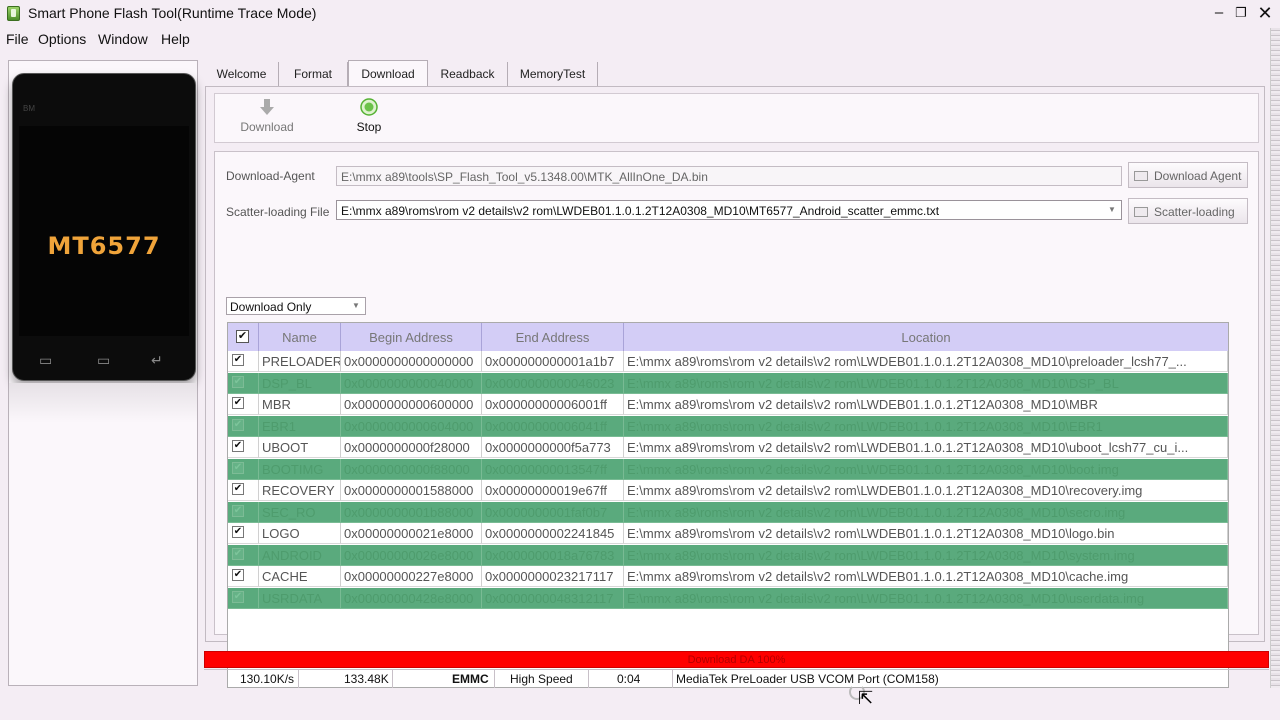 This screenshot has height=720, width=1280. Describe the element at coordinates (629, 679) in the screenshot. I see `status-time: 0:04` at that location.